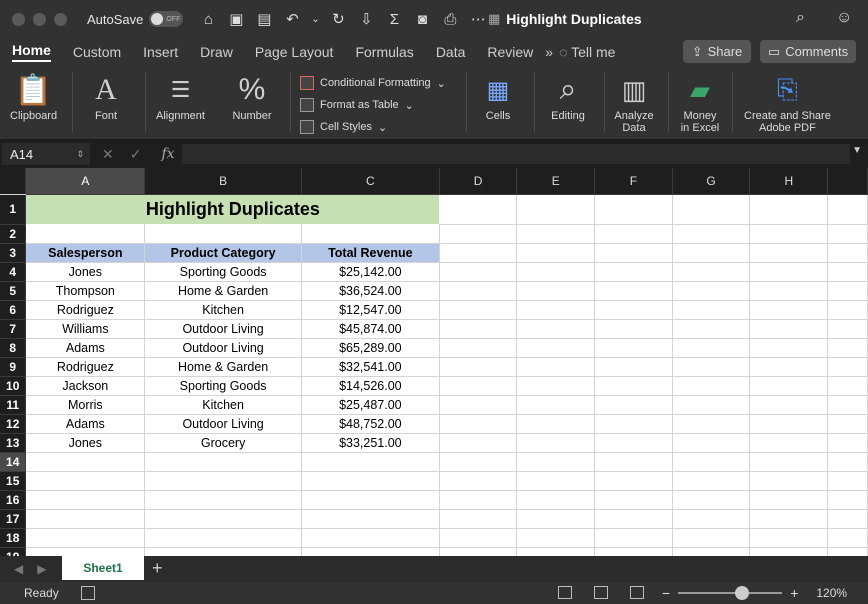  What do you see at coordinates (510, 52) in the screenshot?
I see `tab-review: Review` at bounding box center [510, 52].